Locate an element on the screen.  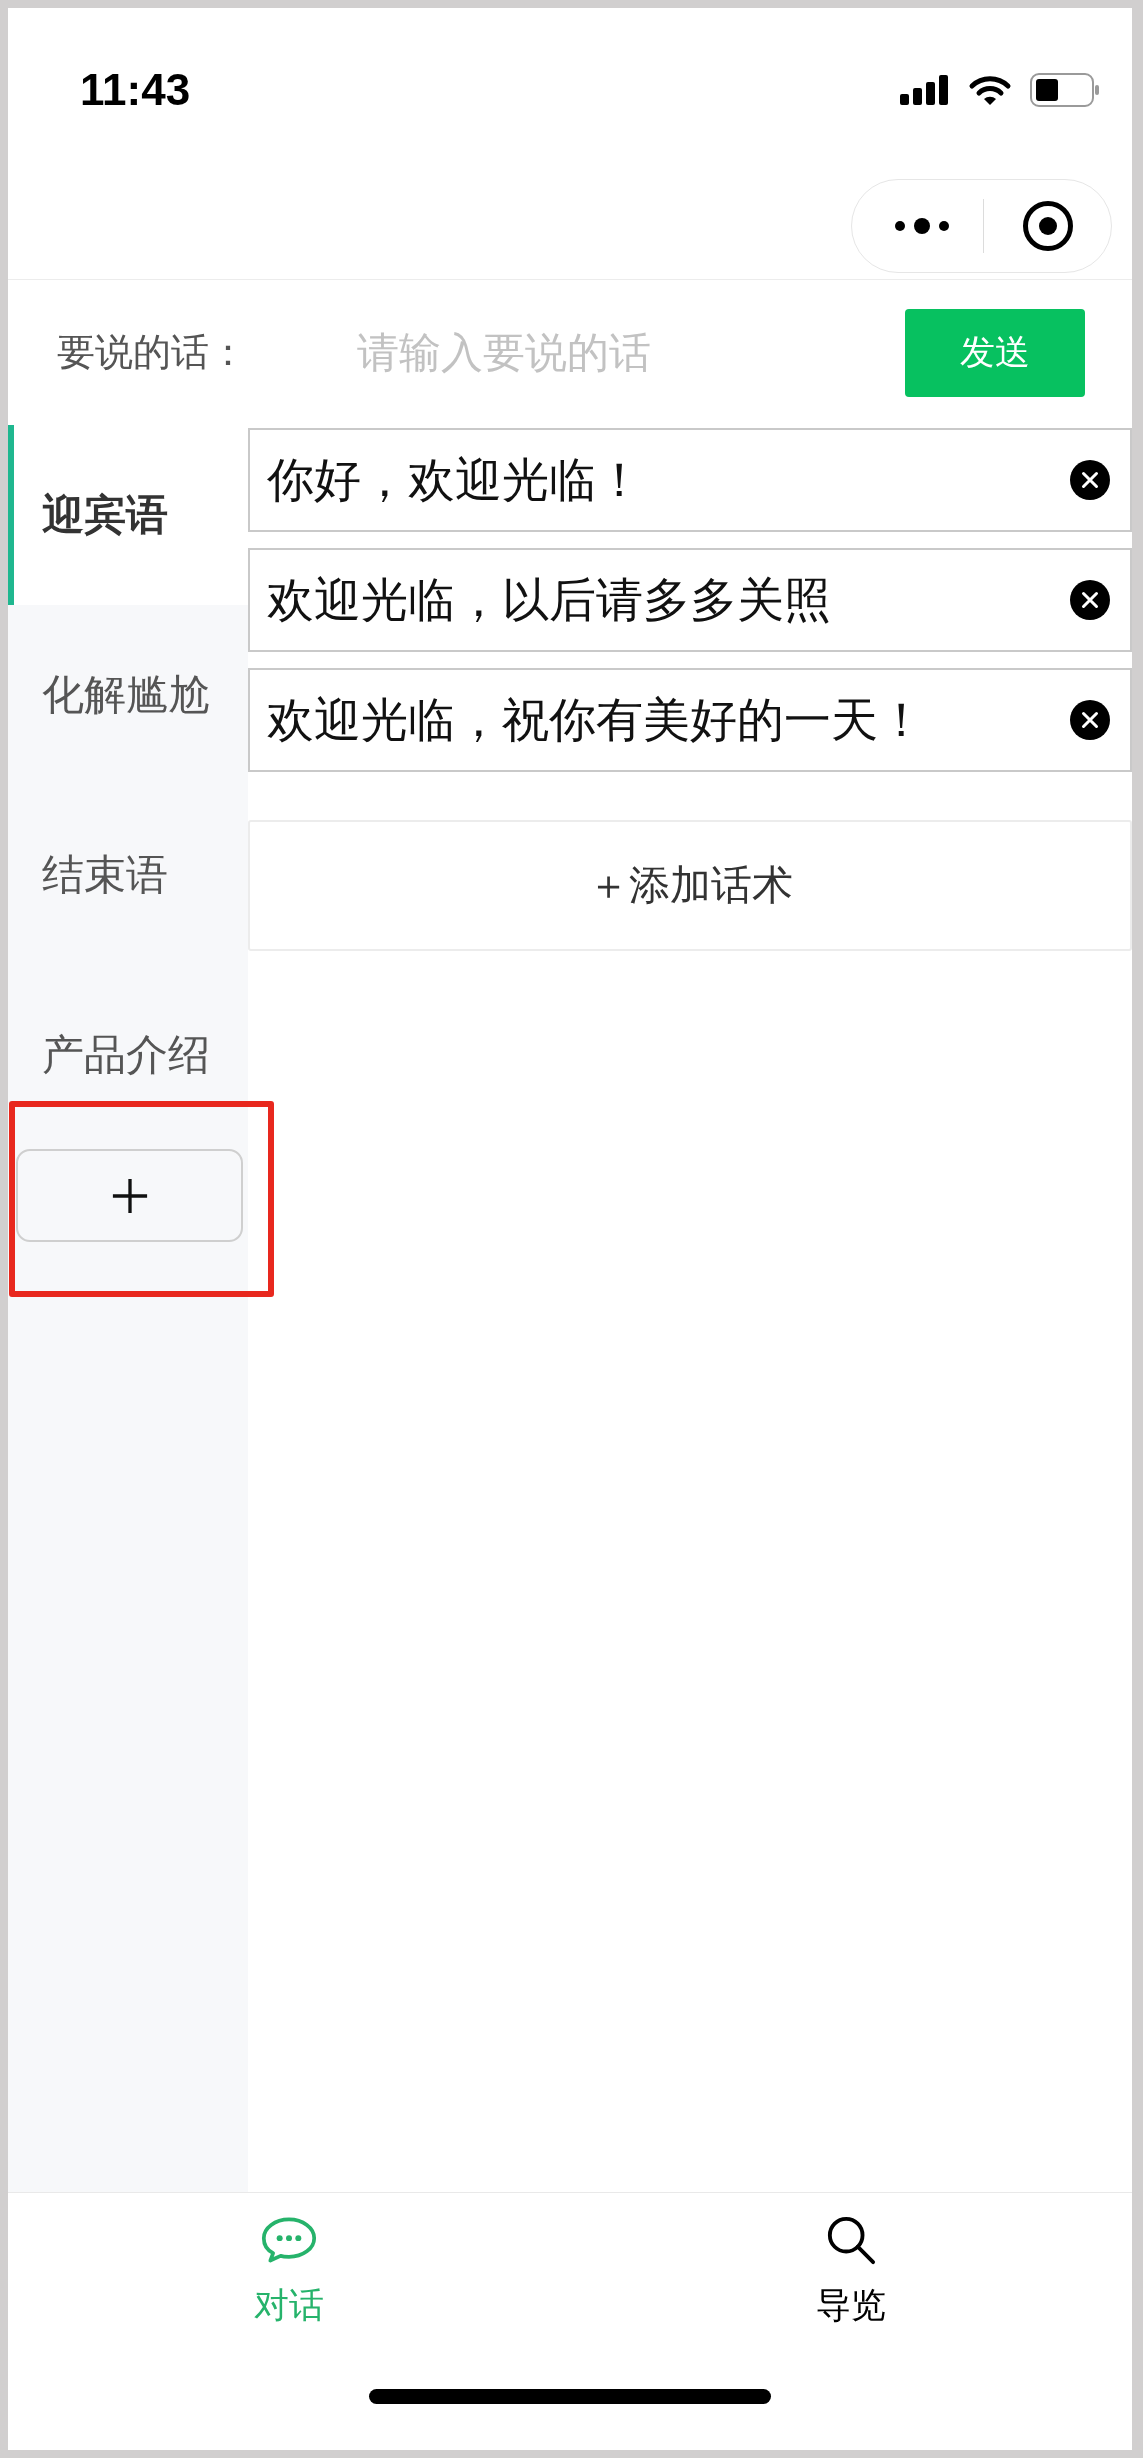
message-label: 要说的话： is located at coordinates (152, 352).